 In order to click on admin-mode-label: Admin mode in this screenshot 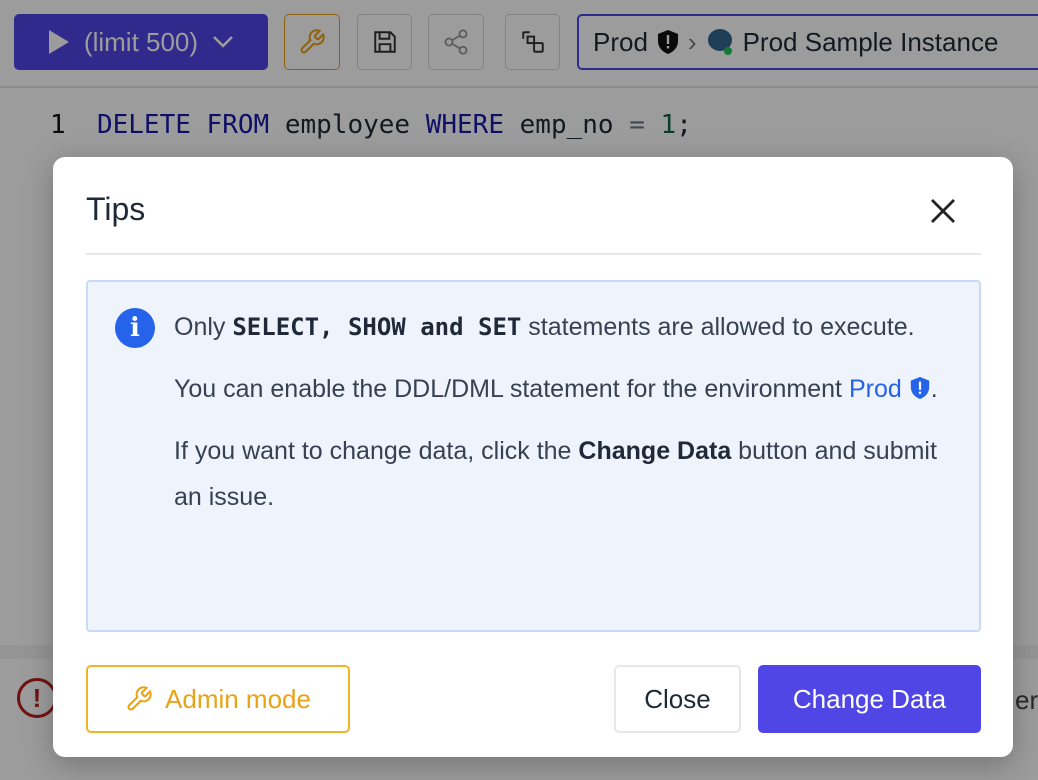, I will do `click(238, 698)`.